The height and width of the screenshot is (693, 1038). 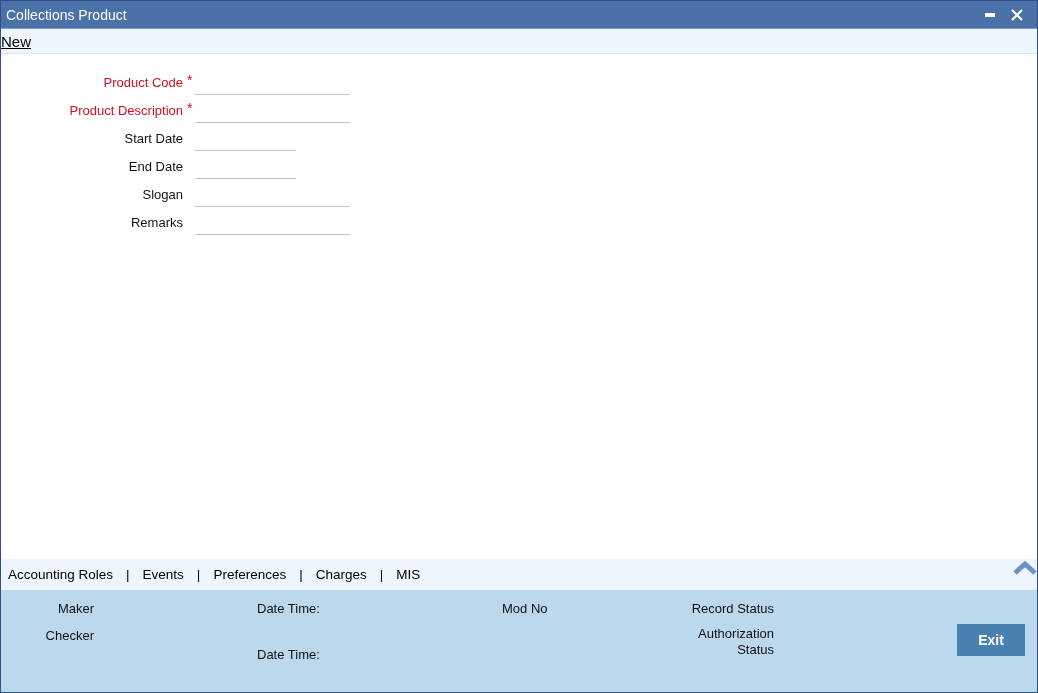 I want to click on tab-link: Accounting Roles, so click(x=61, y=574).